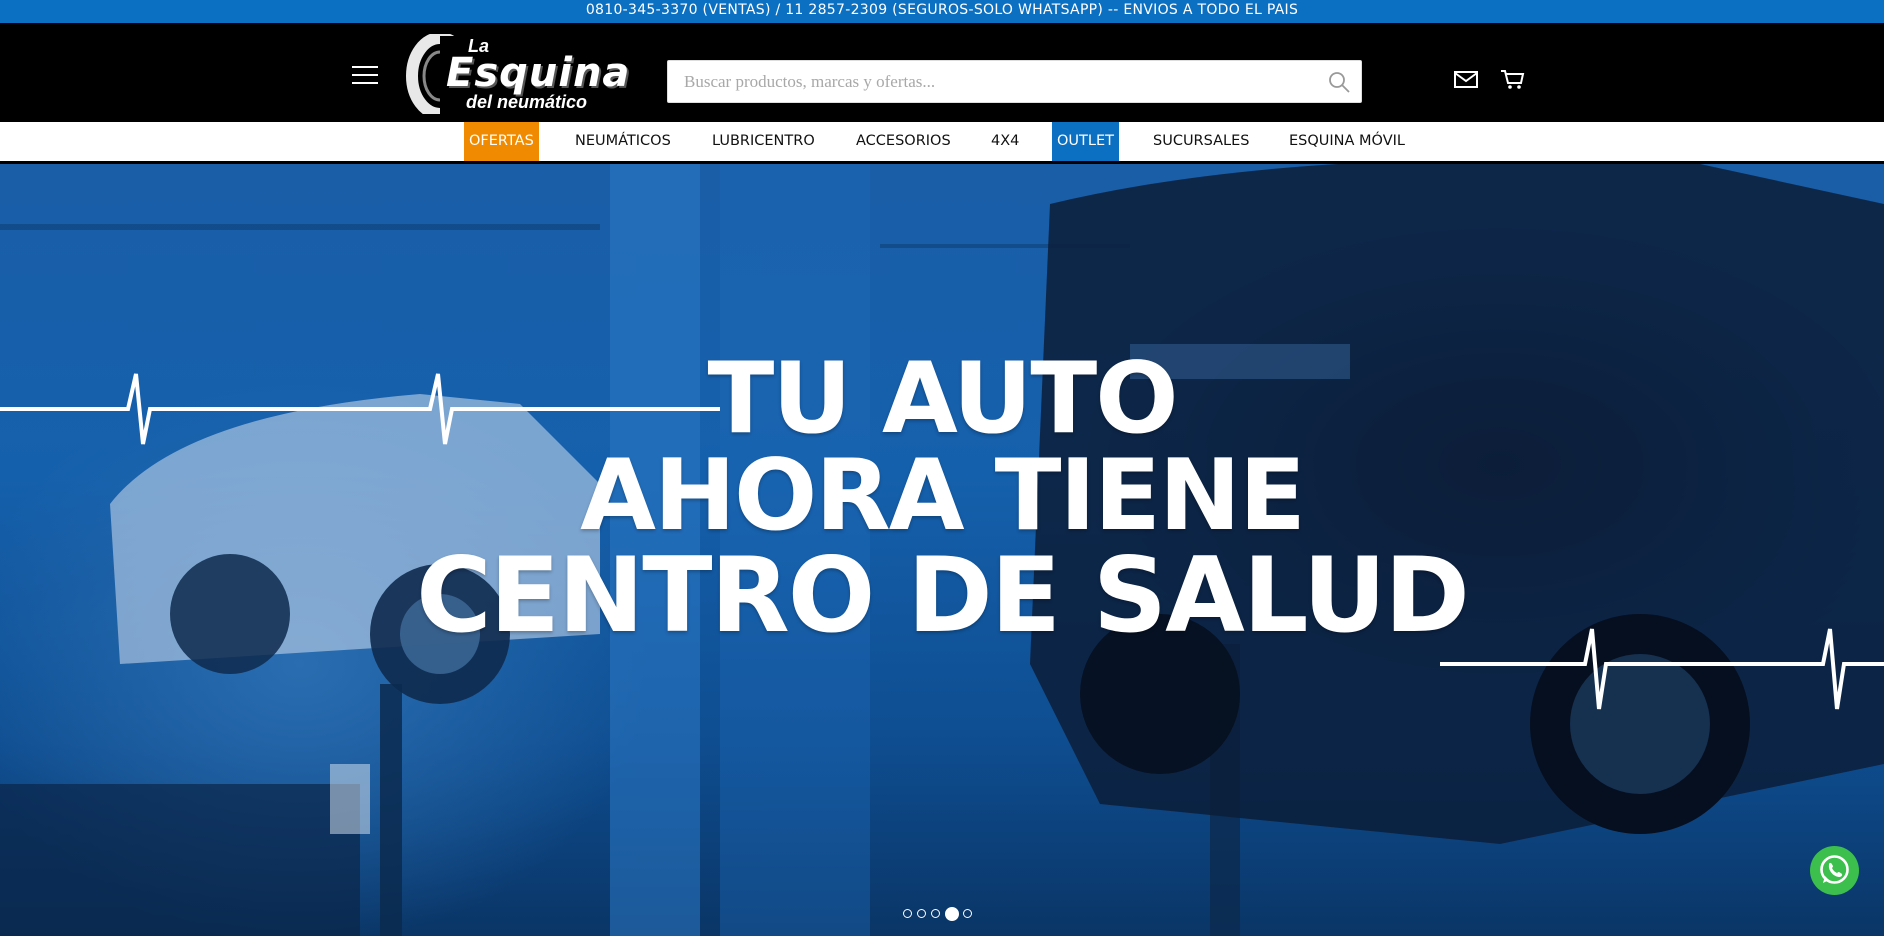 The image size is (1884, 936). Describe the element at coordinates (1339, 82) in the screenshot. I see `search-icon` at that location.